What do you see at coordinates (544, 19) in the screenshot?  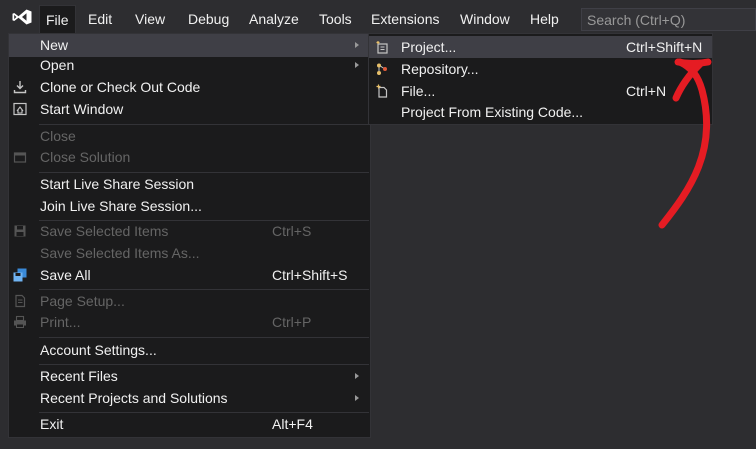 I see `menu-help: Help` at bounding box center [544, 19].